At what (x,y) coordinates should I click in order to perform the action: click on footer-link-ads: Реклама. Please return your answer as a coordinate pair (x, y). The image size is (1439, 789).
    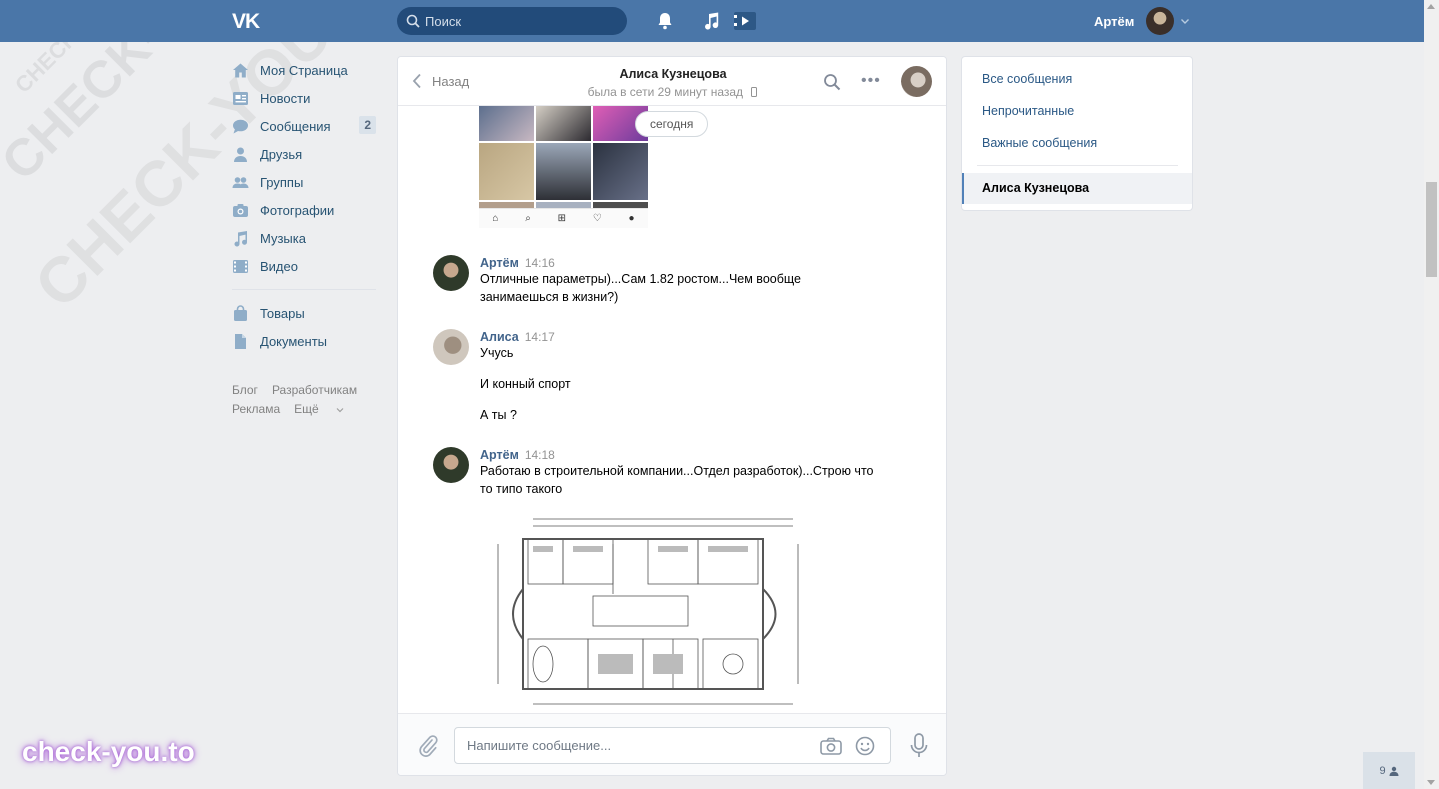
    Looking at the image, I should click on (256, 409).